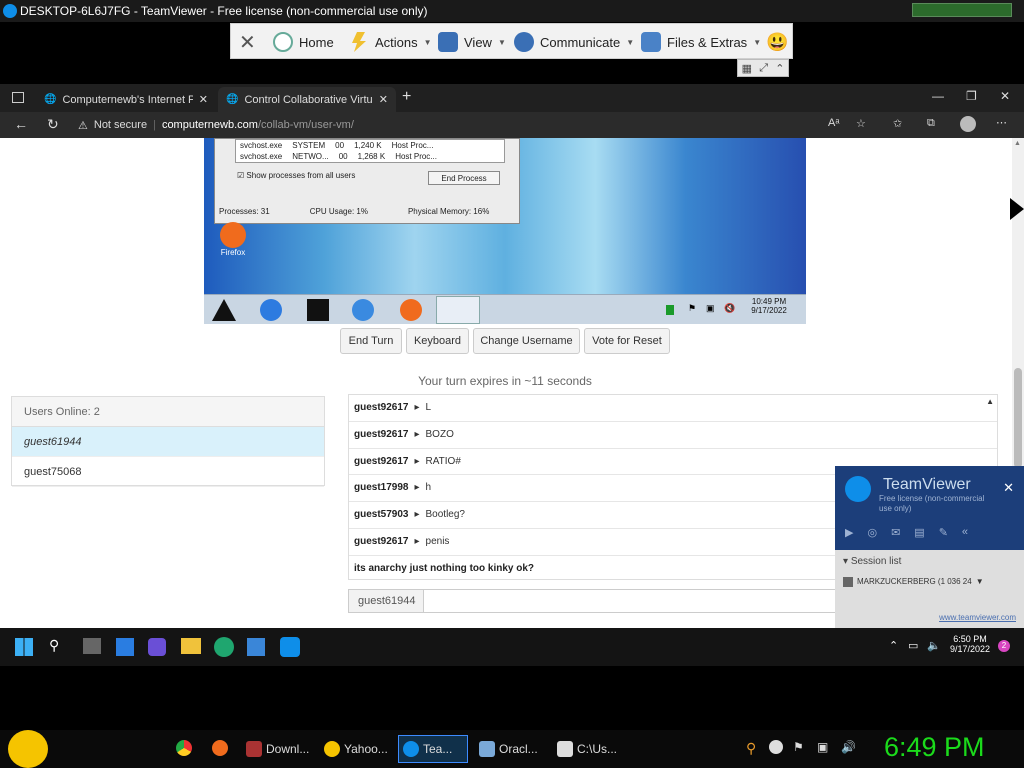 The image size is (1024, 768). What do you see at coordinates (938, 96) in the screenshot?
I see `minimize-icon: —` at bounding box center [938, 96].